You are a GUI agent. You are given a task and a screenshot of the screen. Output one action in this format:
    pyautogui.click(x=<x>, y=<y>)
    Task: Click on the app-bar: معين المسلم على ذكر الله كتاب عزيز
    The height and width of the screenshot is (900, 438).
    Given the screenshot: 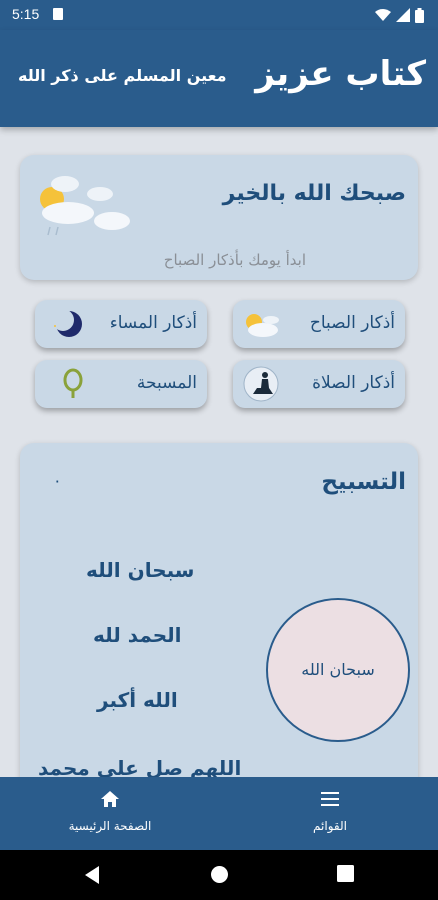 What is the action you would take?
    pyautogui.click(x=219, y=78)
    